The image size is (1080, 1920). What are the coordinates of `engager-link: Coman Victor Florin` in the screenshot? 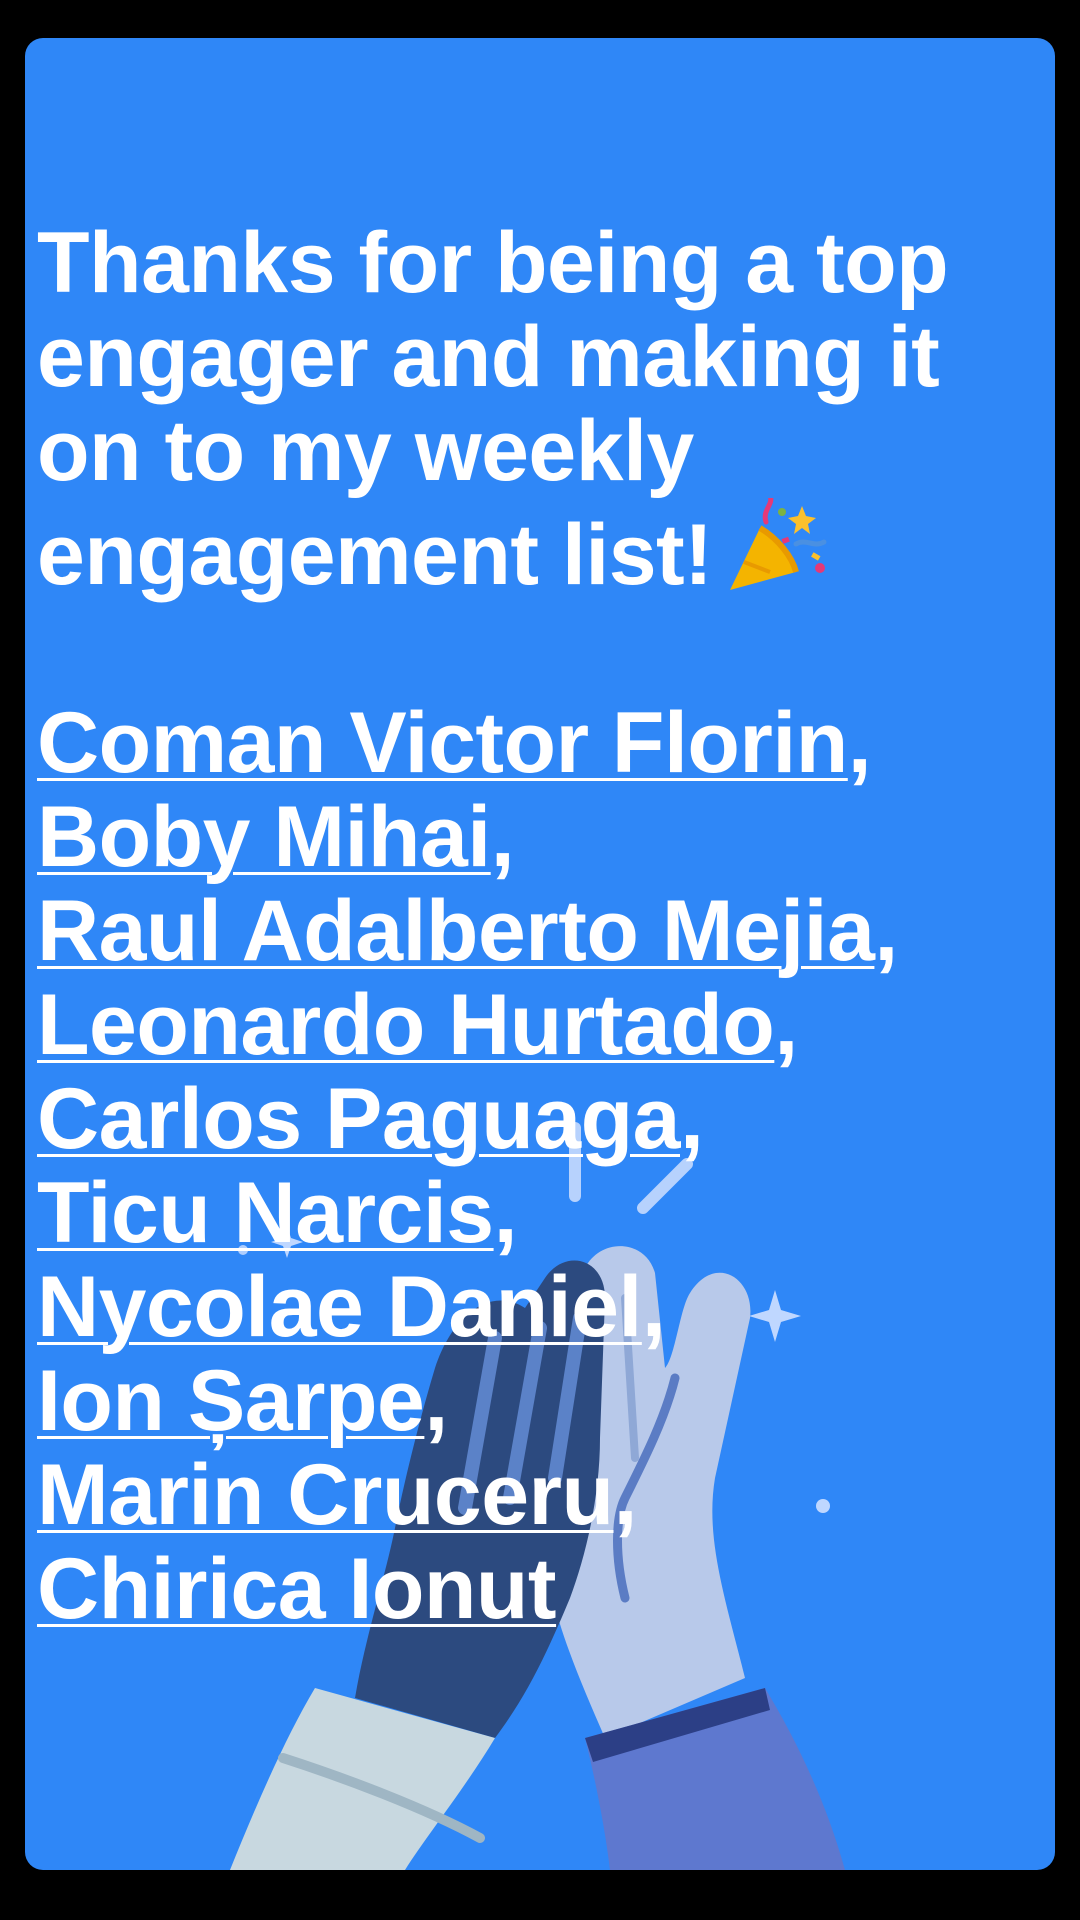 It's located at (442, 743).